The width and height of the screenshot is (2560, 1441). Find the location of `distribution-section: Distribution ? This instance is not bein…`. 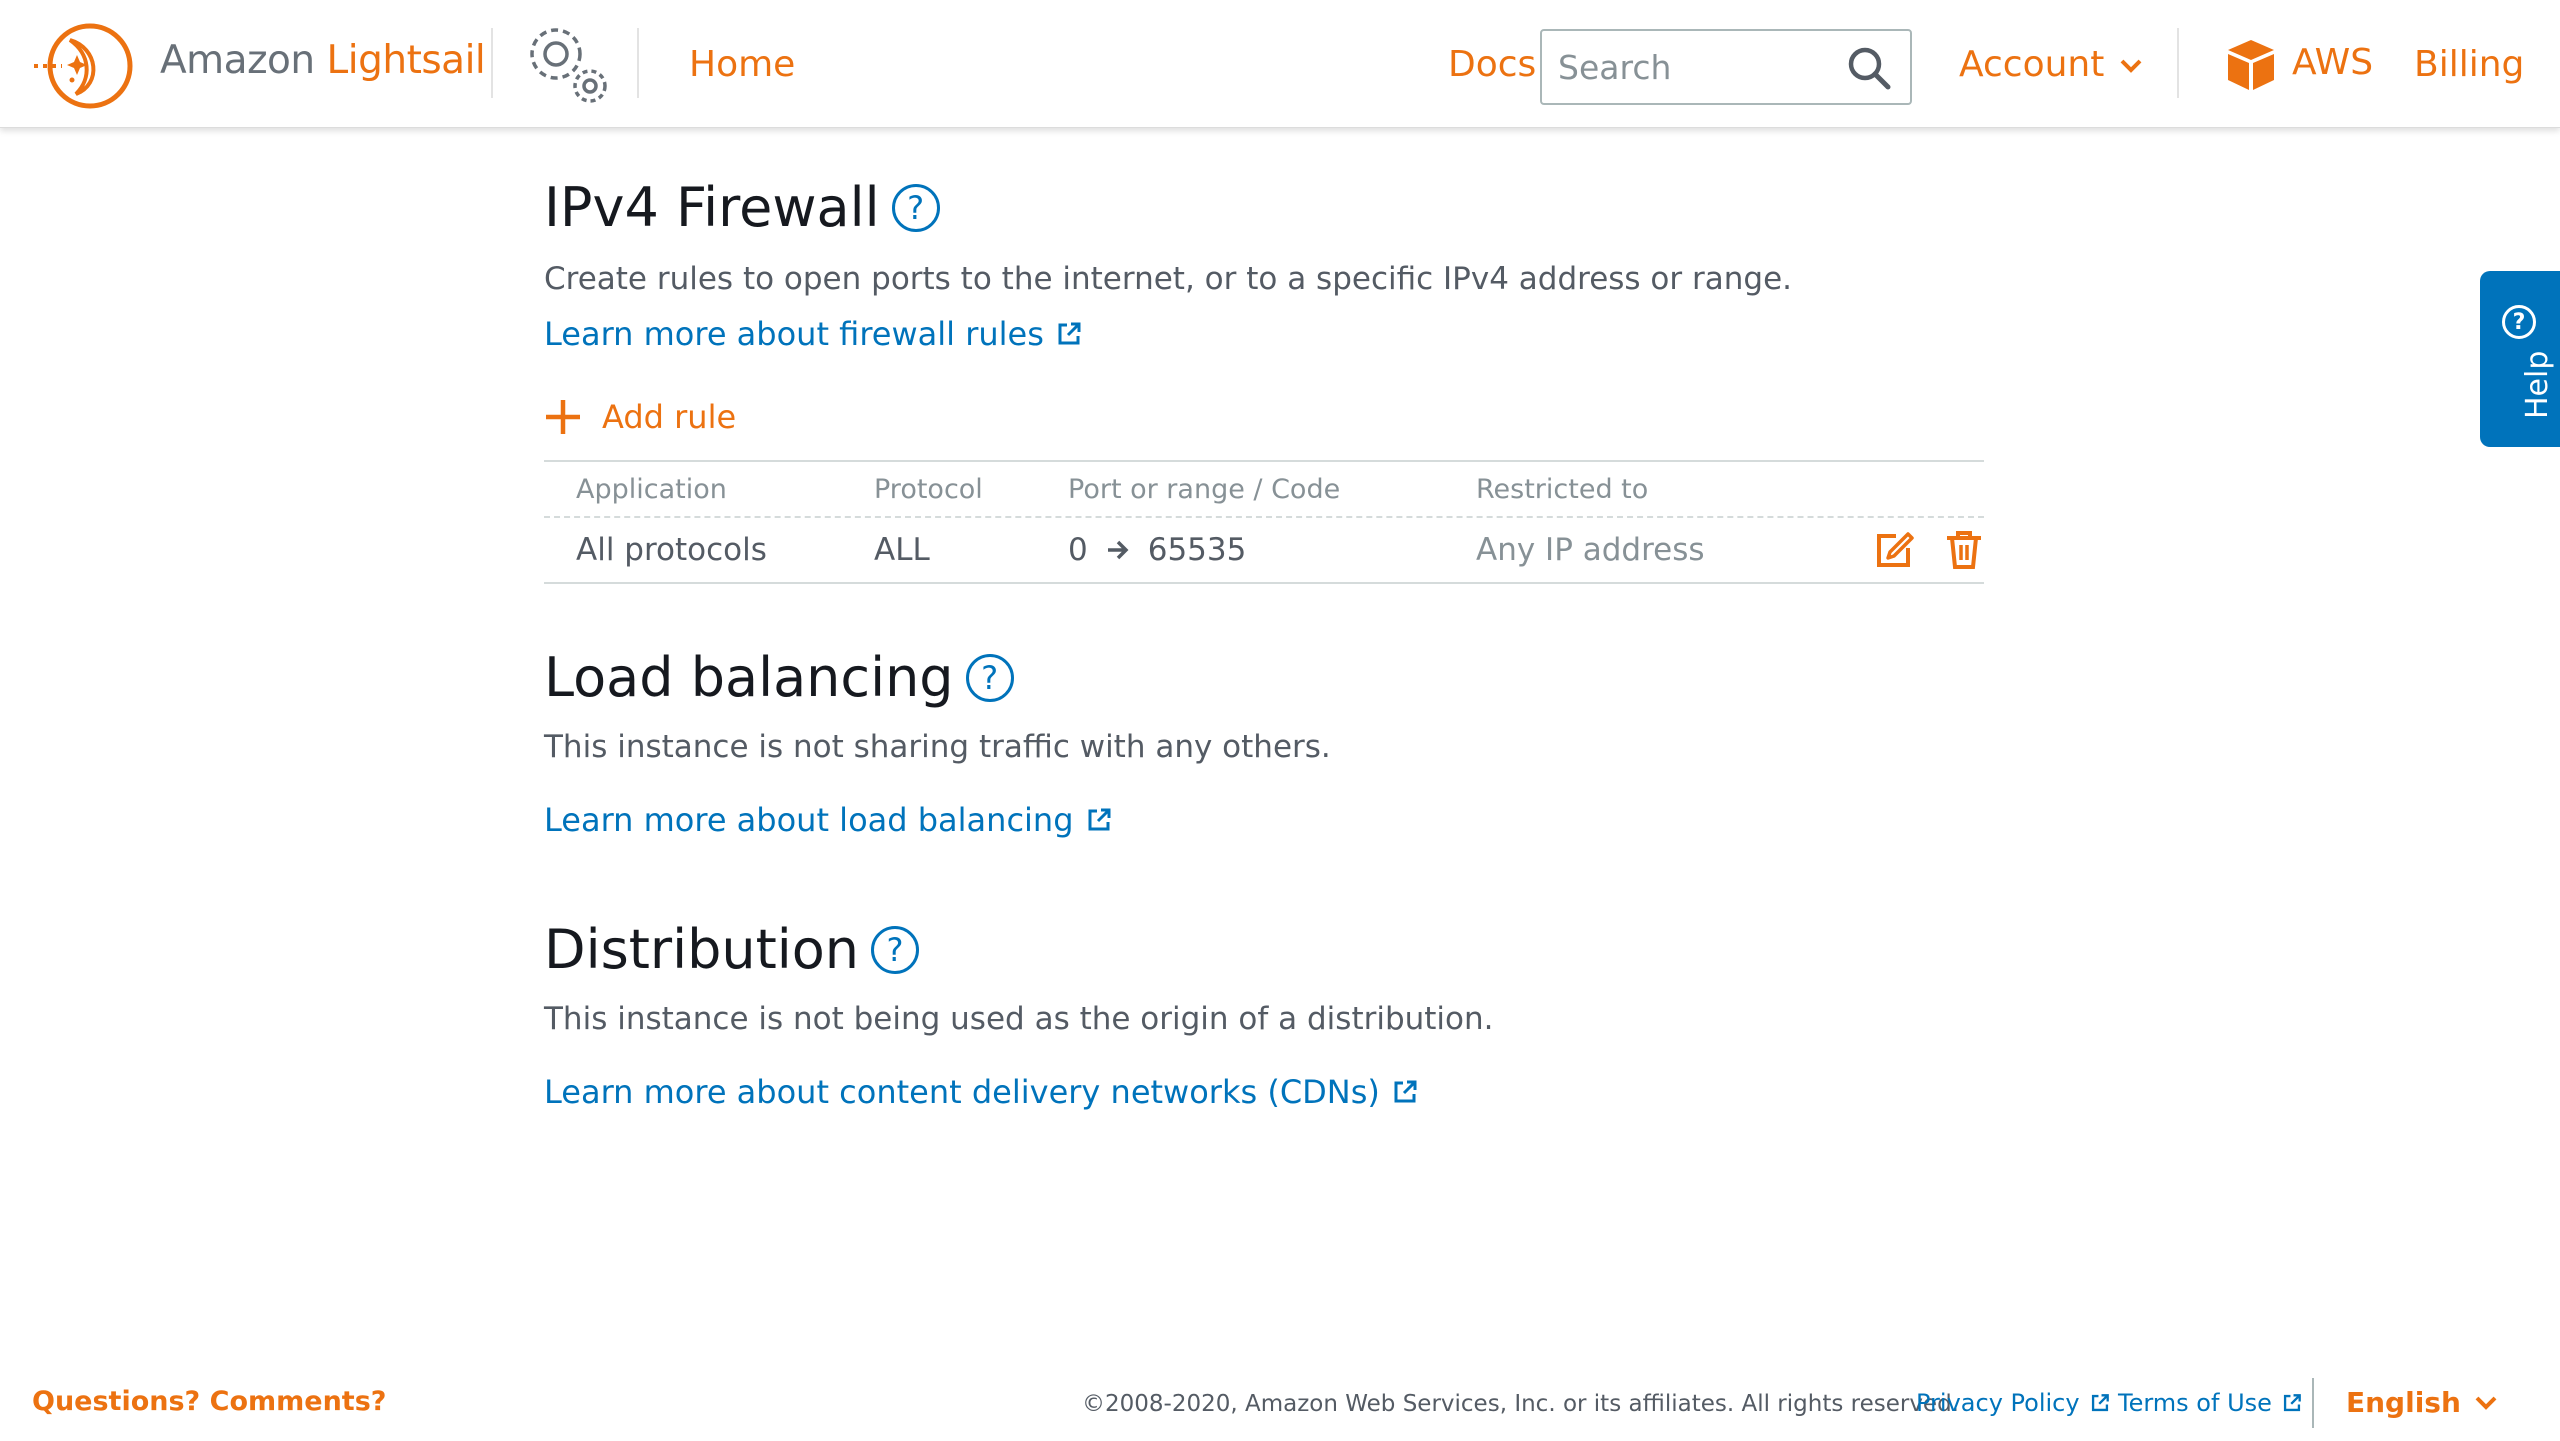

distribution-section: Distribution ? This instance is not bein… is located at coordinates (1264, 1014).